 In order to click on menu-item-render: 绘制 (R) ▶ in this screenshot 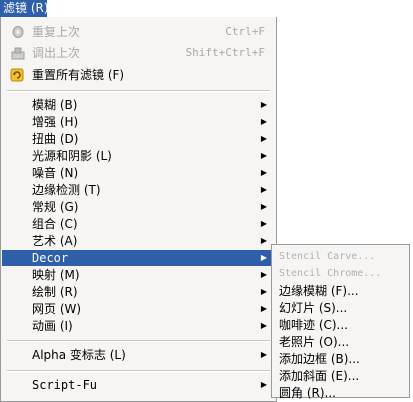, I will do `click(138, 292)`.